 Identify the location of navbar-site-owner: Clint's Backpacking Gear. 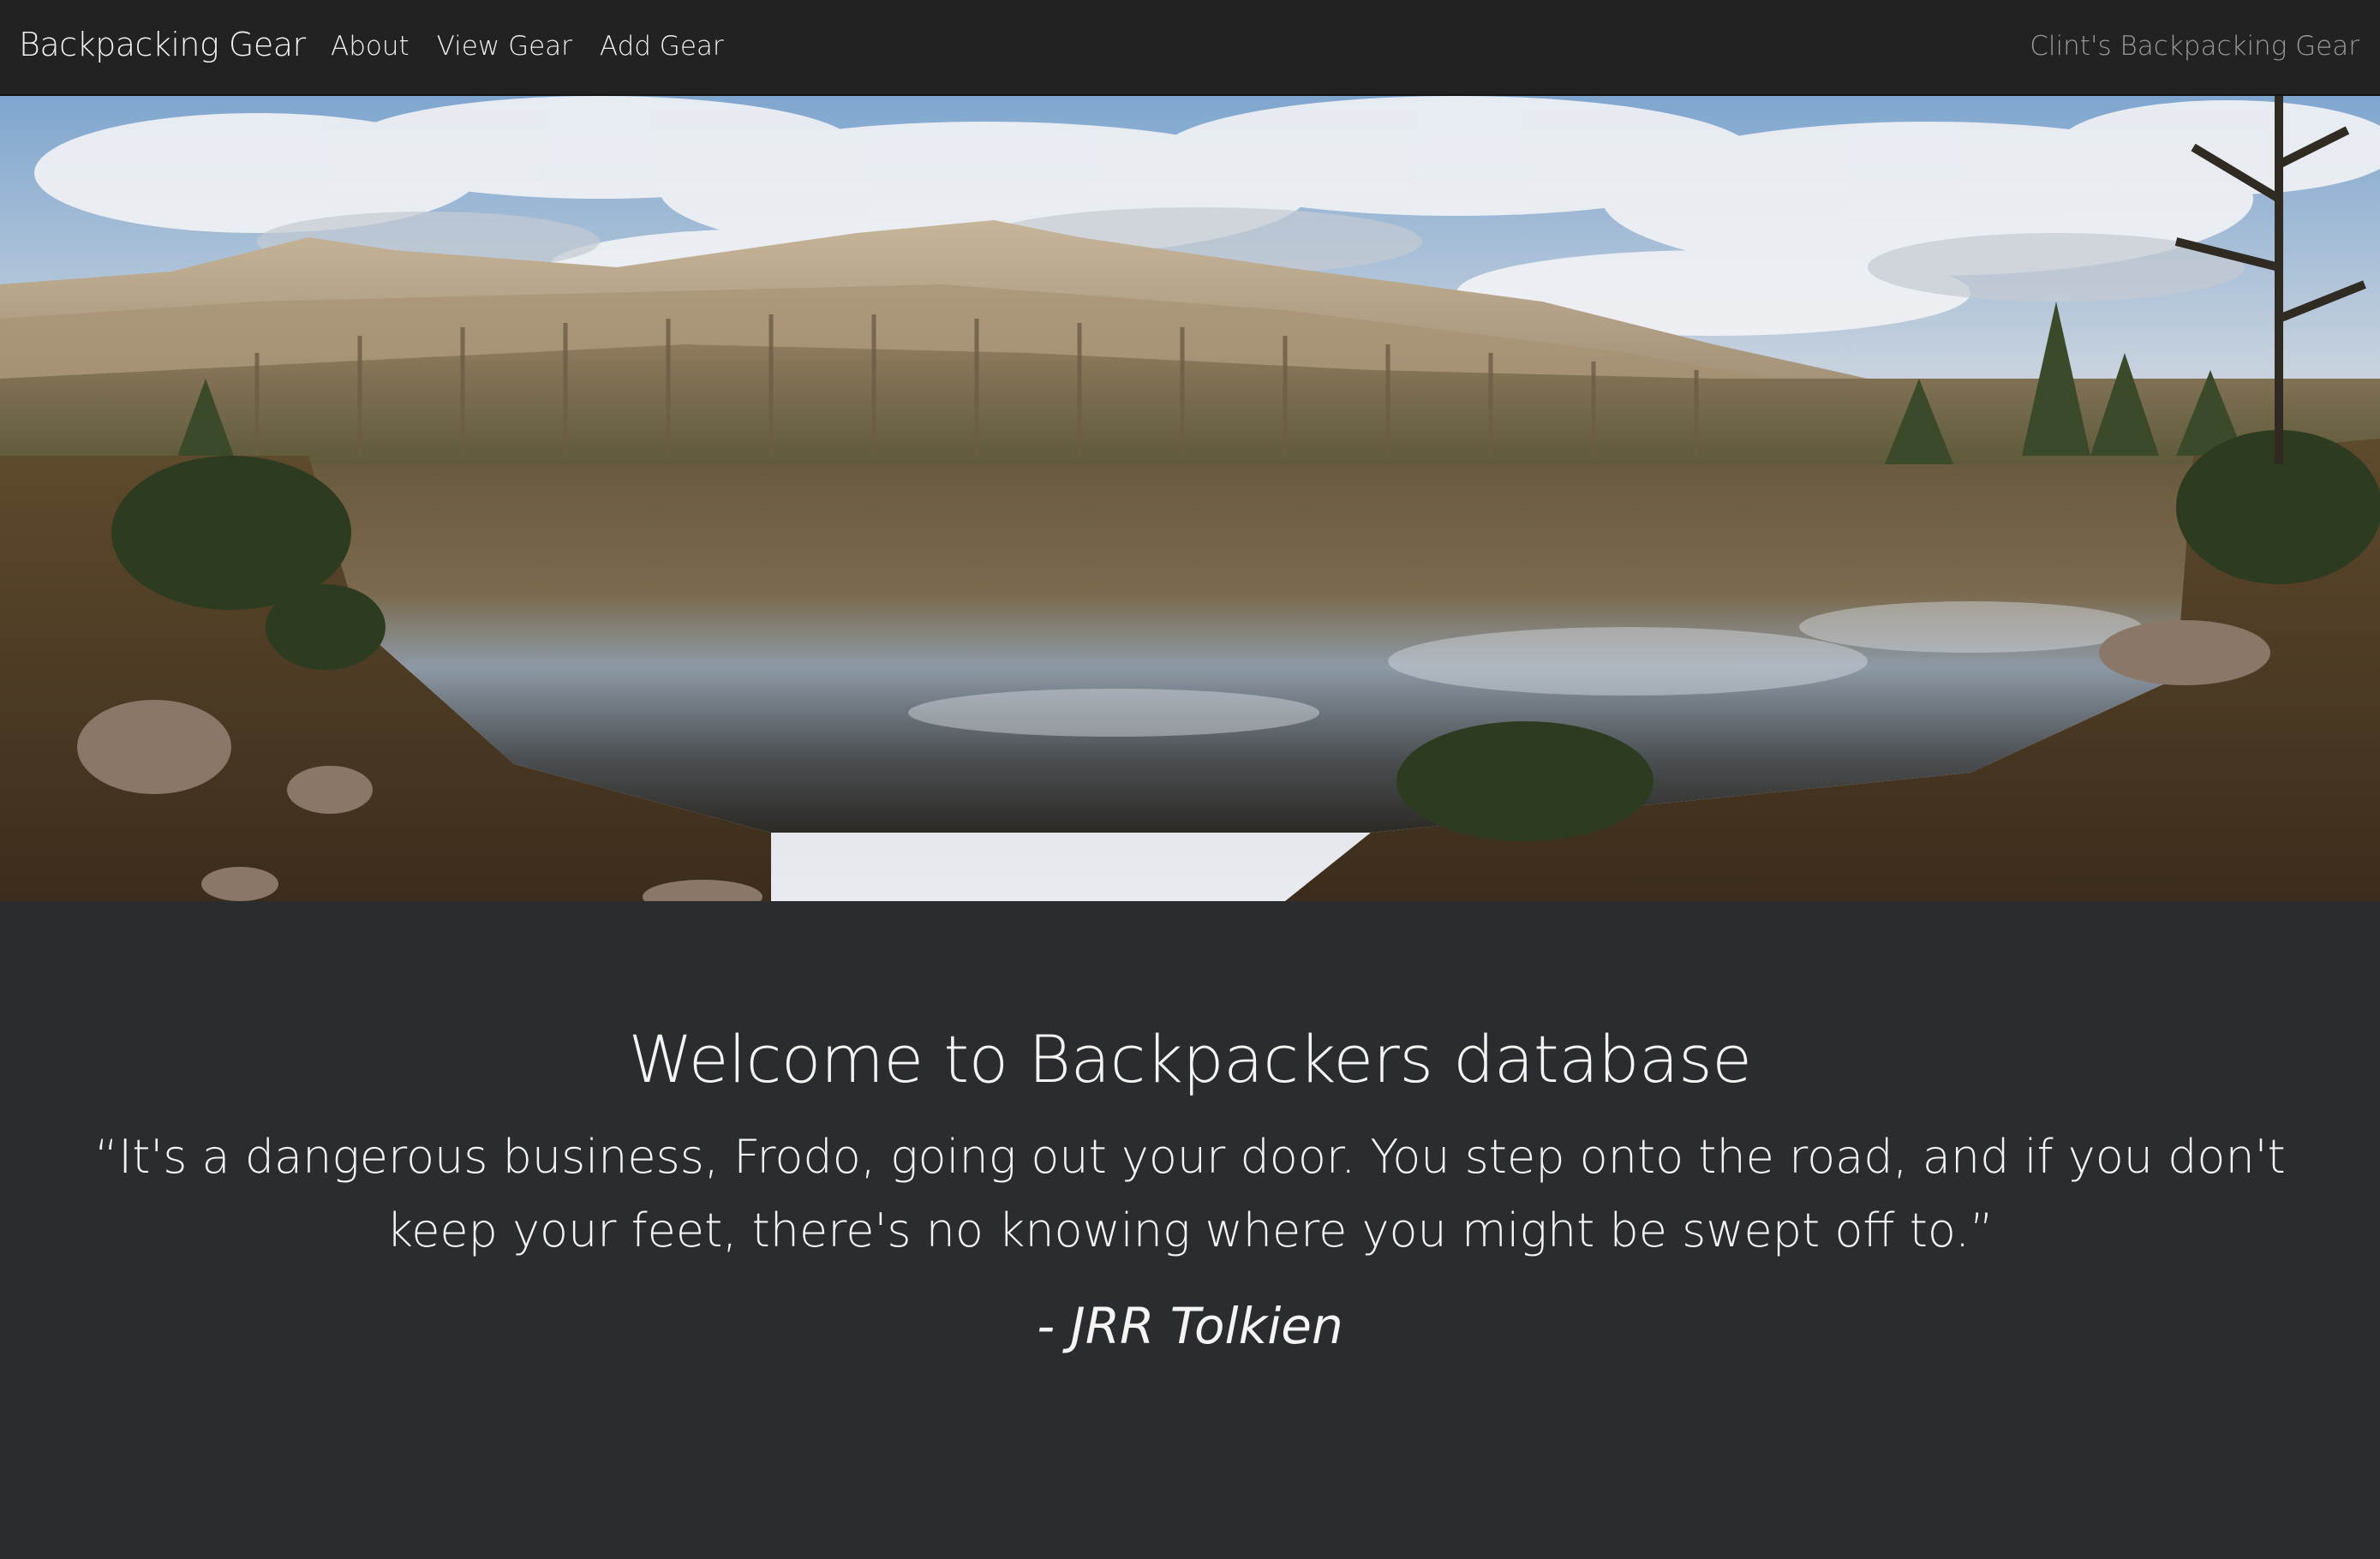
(2194, 46).